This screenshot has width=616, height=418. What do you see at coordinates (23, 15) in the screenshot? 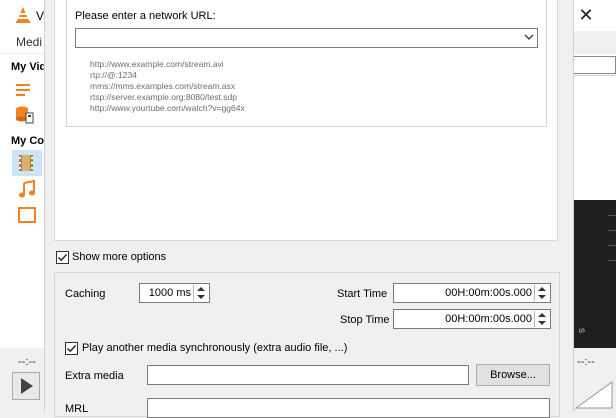
I see `vlc-cone-icon` at bounding box center [23, 15].